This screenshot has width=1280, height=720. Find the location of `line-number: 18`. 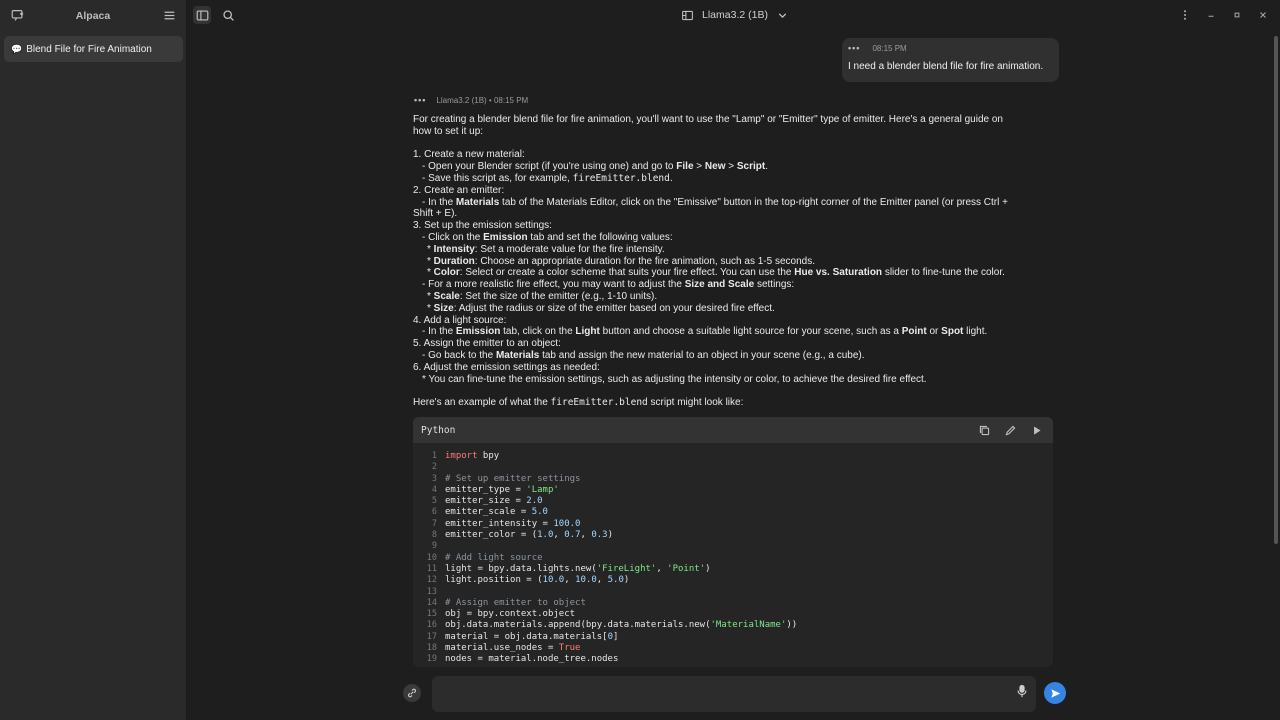

line-number: 18 is located at coordinates (431, 648).